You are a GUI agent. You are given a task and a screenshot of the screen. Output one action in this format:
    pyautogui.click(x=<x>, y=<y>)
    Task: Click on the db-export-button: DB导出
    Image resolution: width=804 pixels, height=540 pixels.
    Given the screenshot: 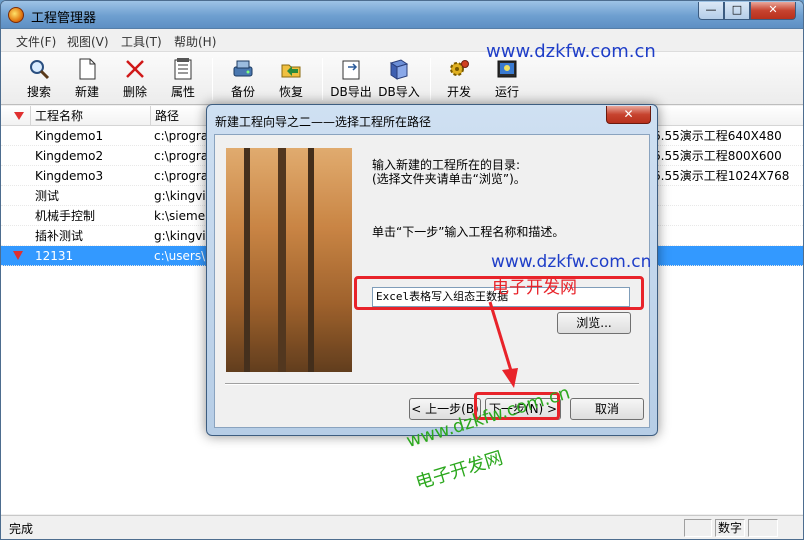 What is the action you would take?
    pyautogui.click(x=351, y=79)
    